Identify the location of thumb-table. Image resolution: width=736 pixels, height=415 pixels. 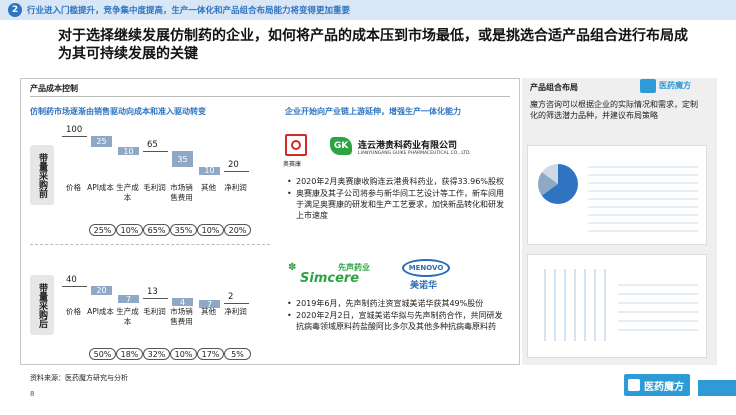
(643, 198).